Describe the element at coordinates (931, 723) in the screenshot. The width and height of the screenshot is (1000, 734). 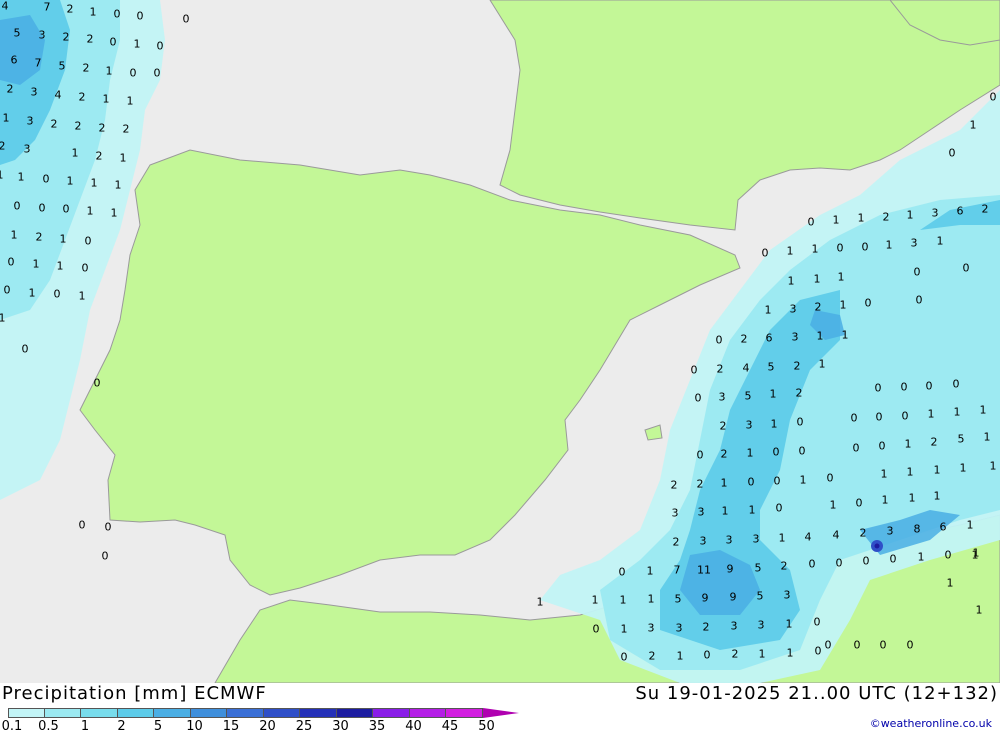
I see `credit-link: ©weatheronline.co.uk` at that location.